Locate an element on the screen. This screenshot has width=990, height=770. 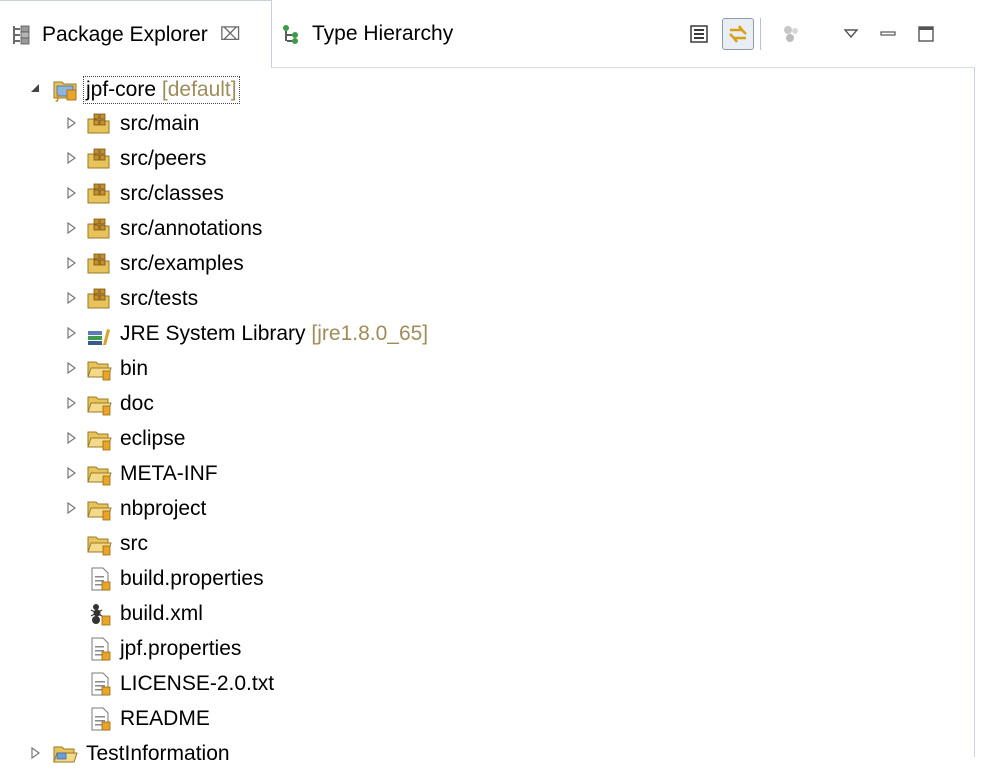
project-folder-icon is located at coordinates (65, 754).